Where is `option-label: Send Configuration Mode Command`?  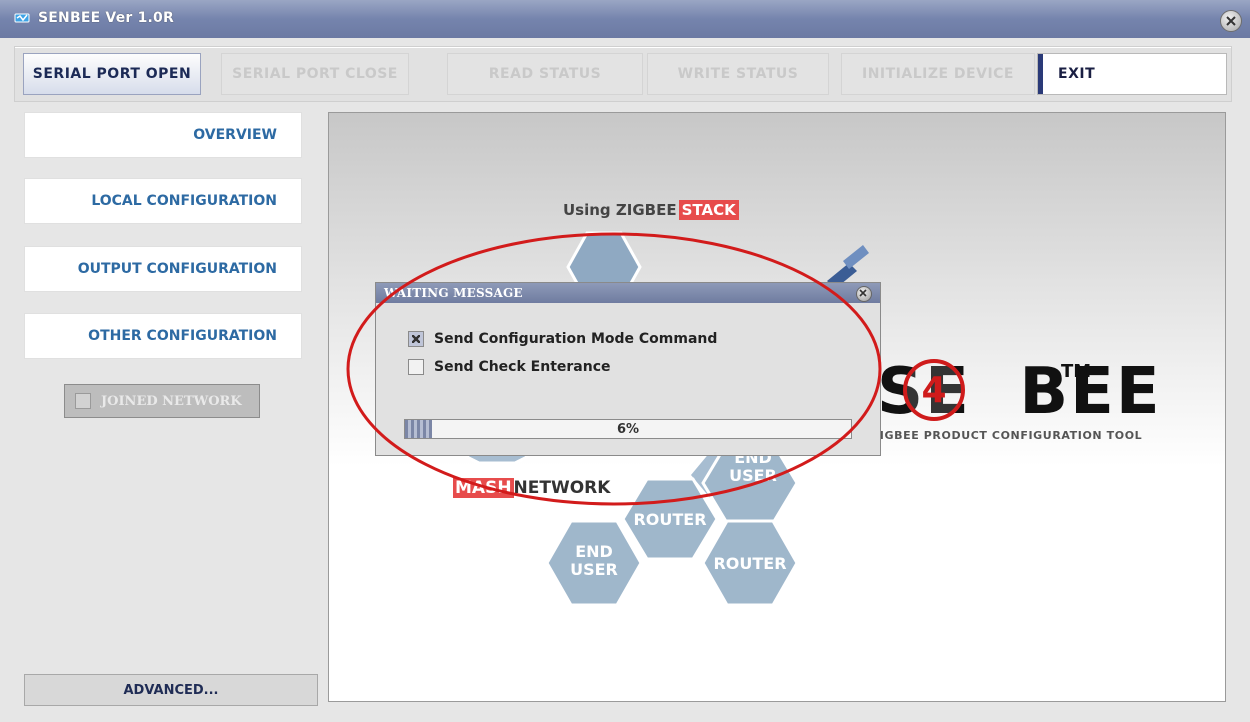
option-label: Send Configuration Mode Command is located at coordinates (576, 339).